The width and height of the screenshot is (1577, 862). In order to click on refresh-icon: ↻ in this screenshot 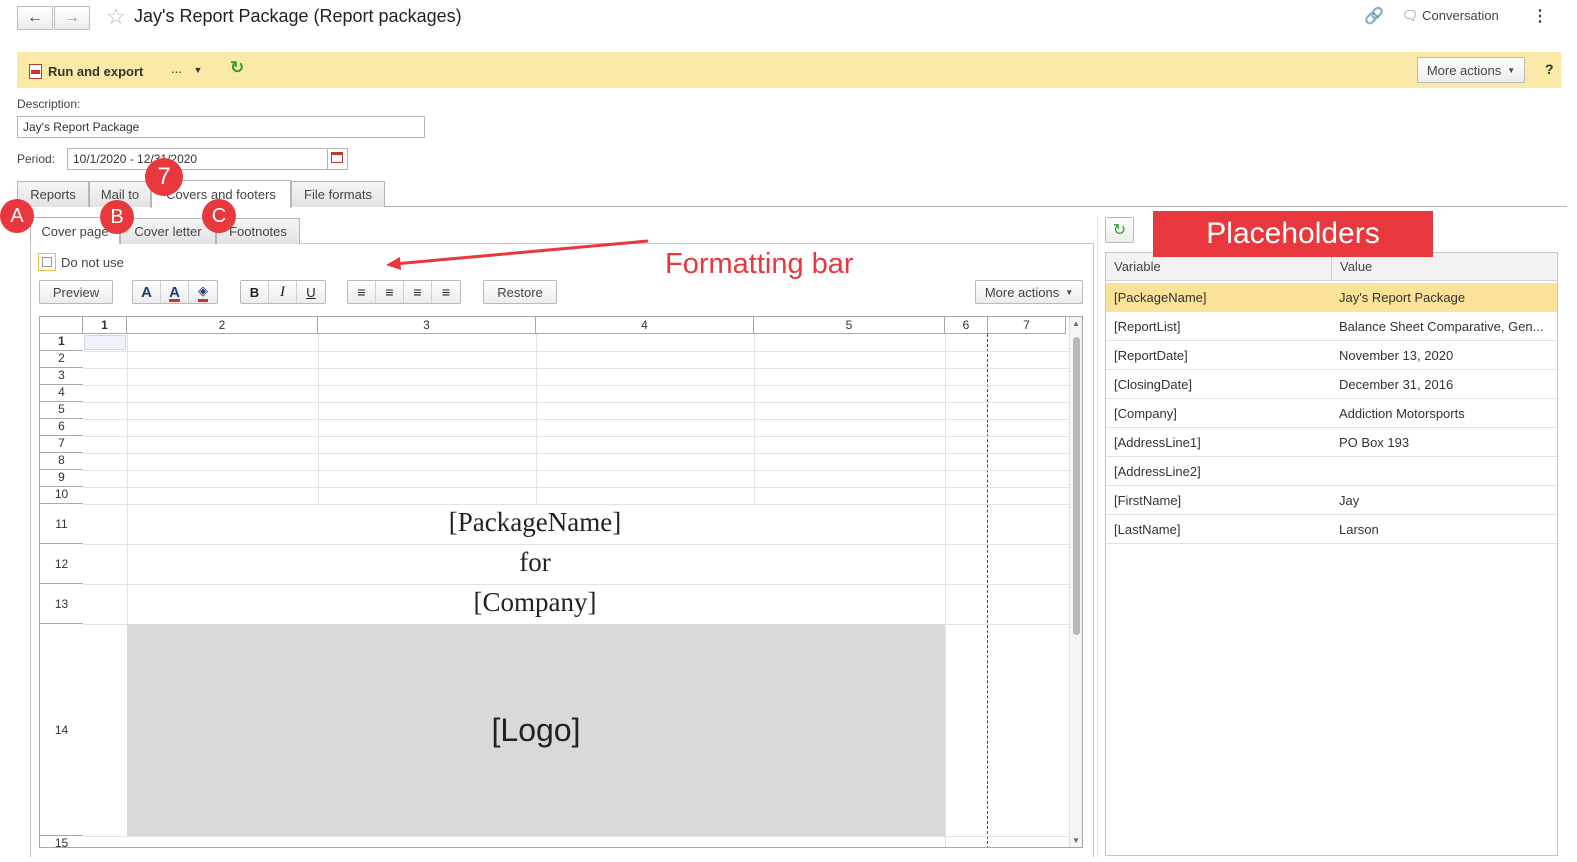, I will do `click(237, 68)`.